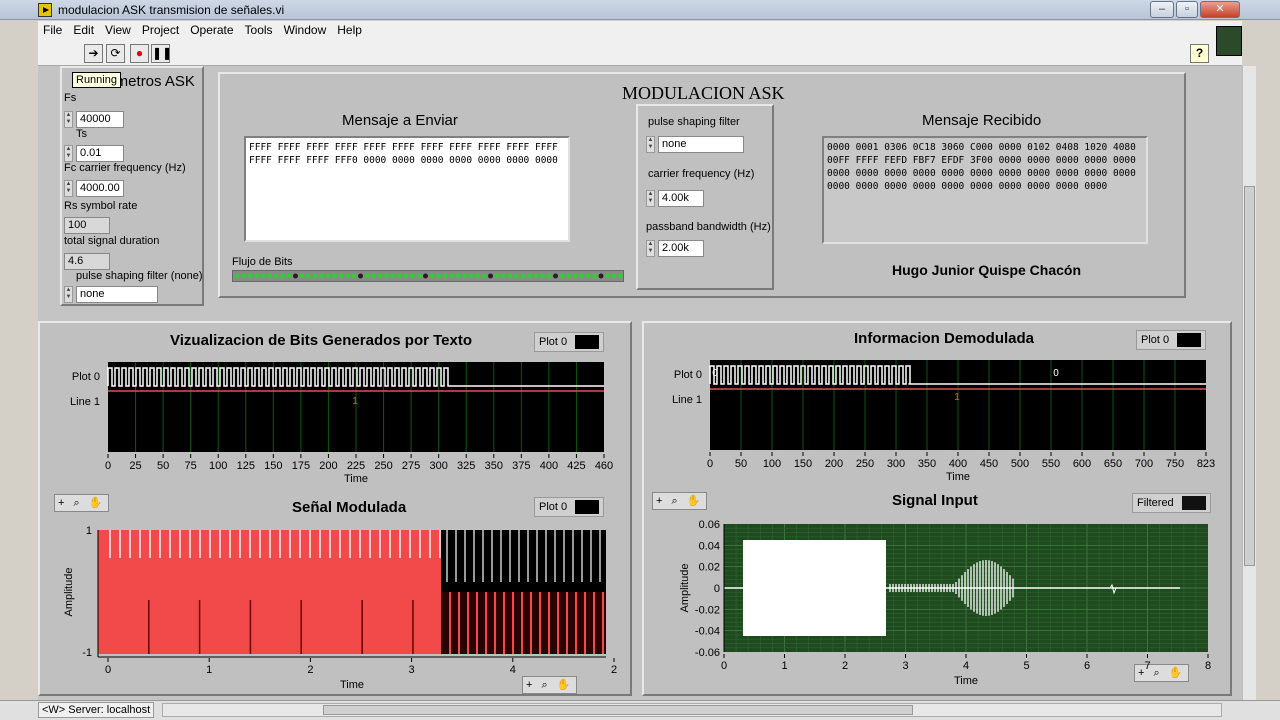  I want to click on abort-icon: ●, so click(139, 53).